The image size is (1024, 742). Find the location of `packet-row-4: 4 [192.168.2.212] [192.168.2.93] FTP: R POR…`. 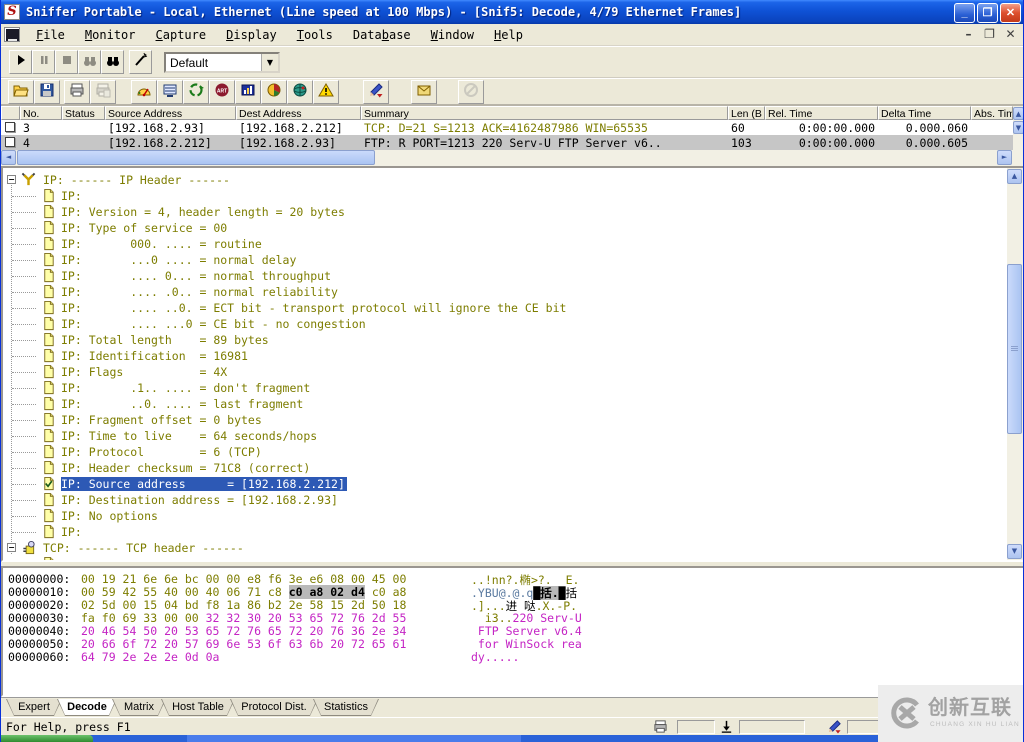

packet-row-4: 4 [192.168.2.212] [192.168.2.93] FTP: R POR… is located at coordinates (507, 142).